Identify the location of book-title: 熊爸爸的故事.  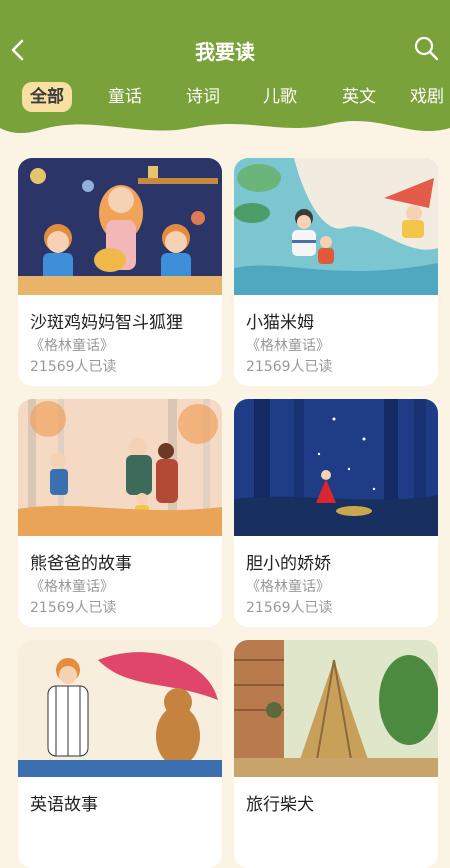
(81, 564).